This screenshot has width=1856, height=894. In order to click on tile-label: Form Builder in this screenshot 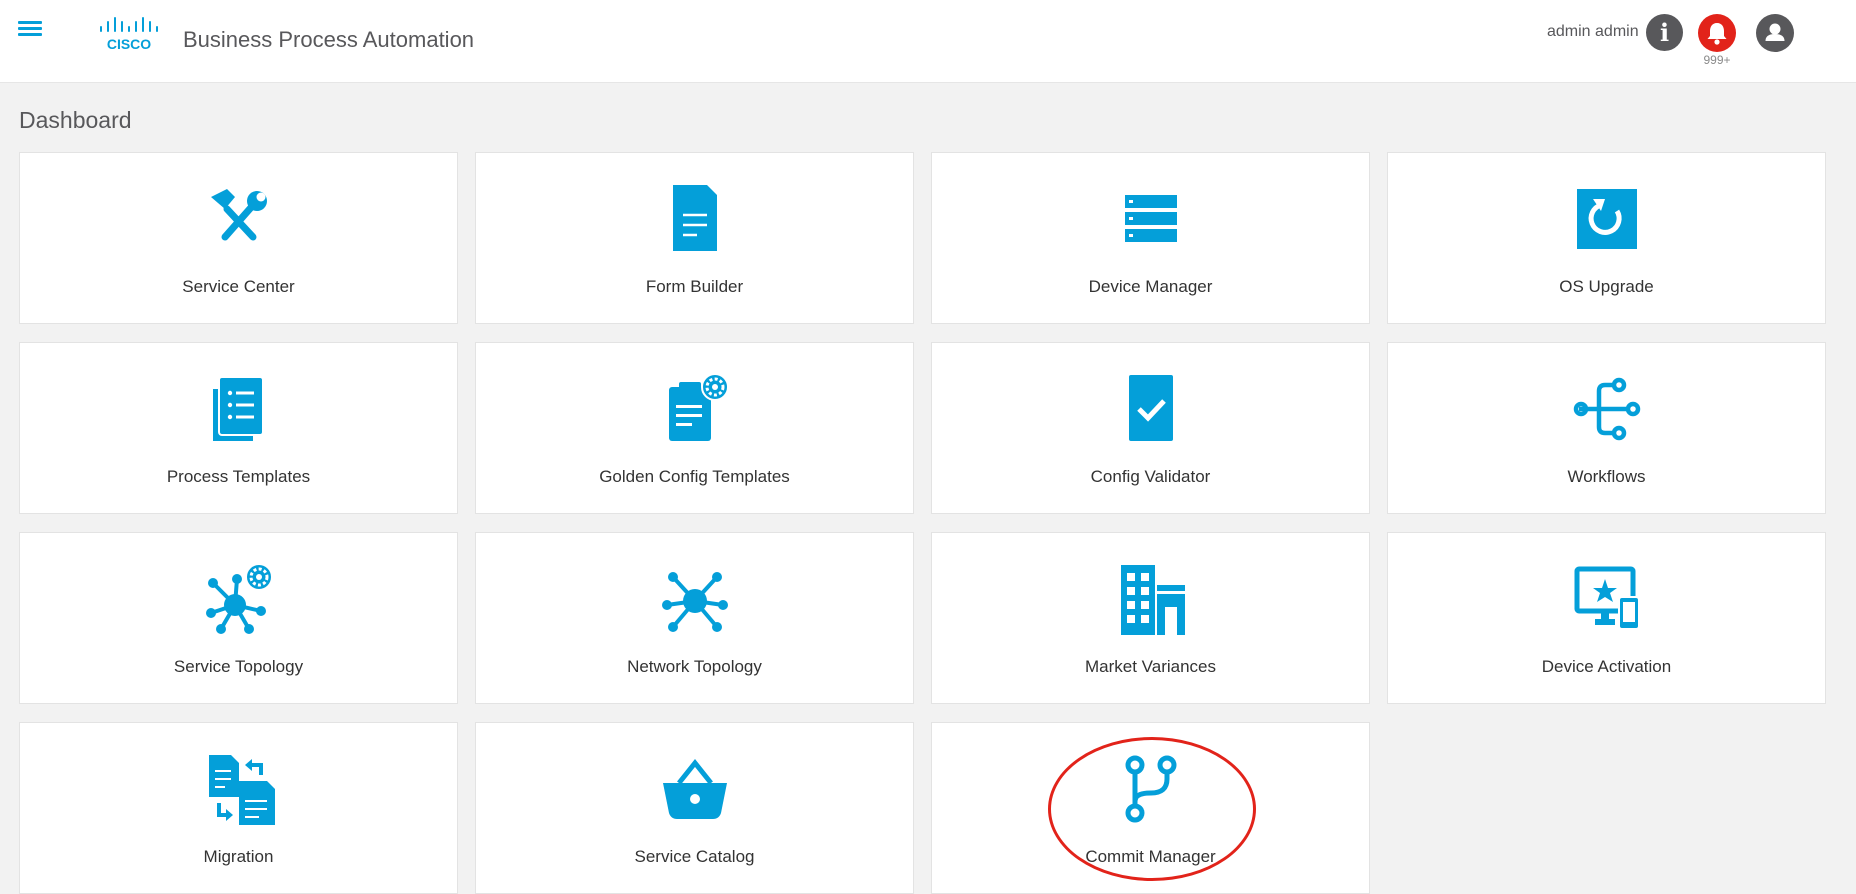, I will do `click(694, 286)`.